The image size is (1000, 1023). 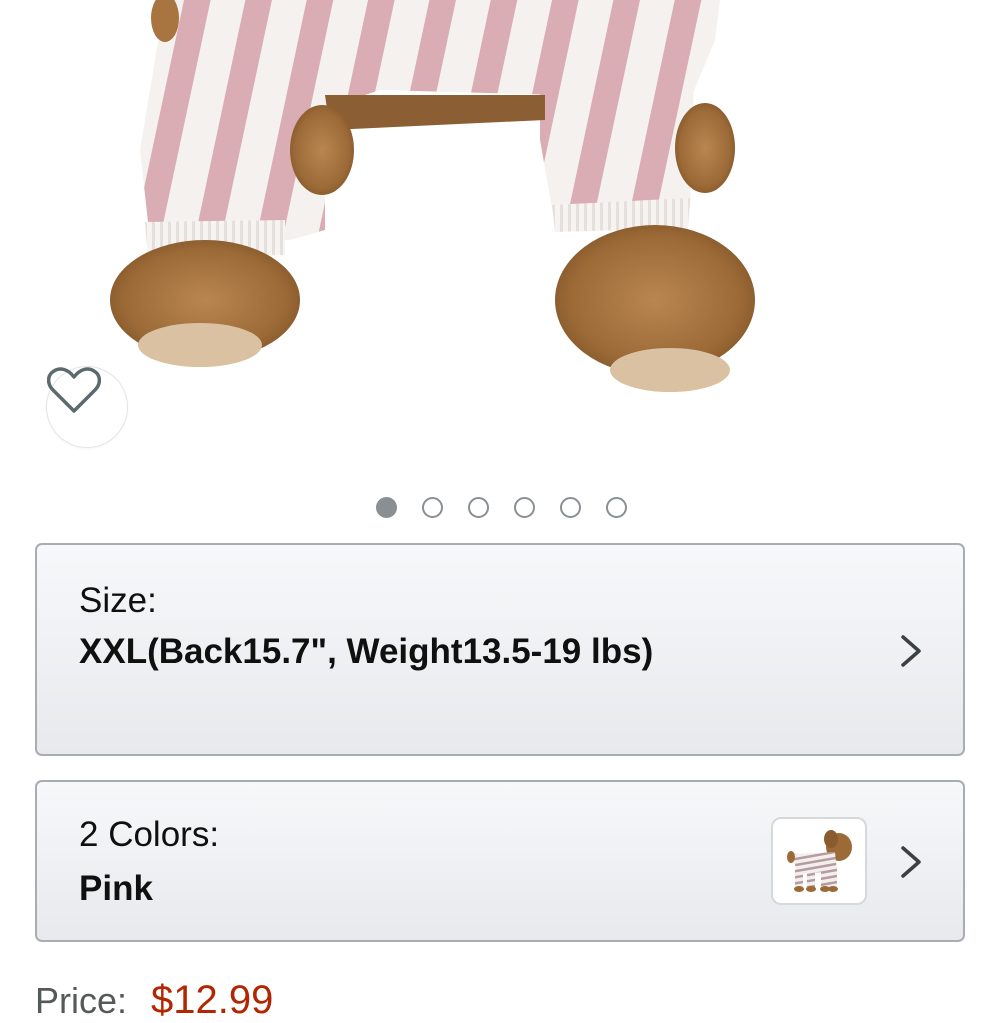 What do you see at coordinates (500, 510) in the screenshot?
I see `image-pager` at bounding box center [500, 510].